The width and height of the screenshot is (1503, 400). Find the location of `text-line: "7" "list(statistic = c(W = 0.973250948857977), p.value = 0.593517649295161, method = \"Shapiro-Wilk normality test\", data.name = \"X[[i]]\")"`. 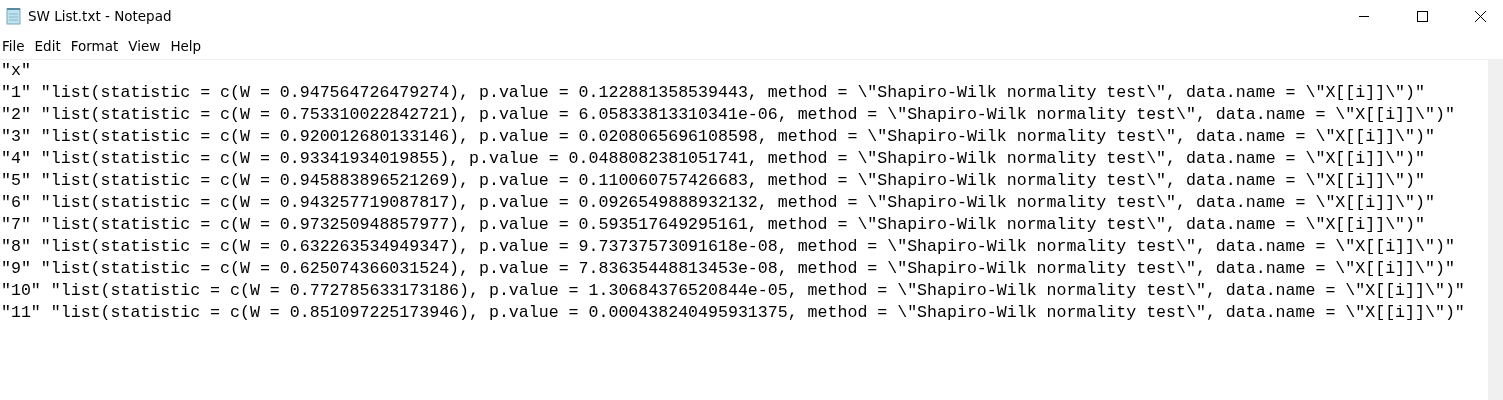

text-line: "7" "list(statistic = c(W = 0.973250948857977), p.value = 0.593517649295161, method = \"Shapiro-Wilk normality test\", data.name = \"X[[i]]\")" is located at coordinates (712, 225).